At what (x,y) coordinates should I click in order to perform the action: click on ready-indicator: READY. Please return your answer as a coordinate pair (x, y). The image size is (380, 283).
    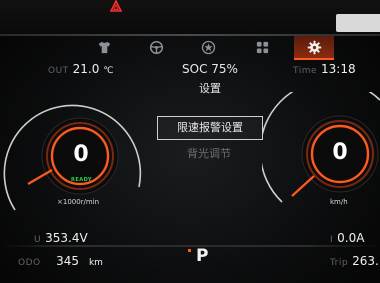
    Looking at the image, I should click on (82, 180).